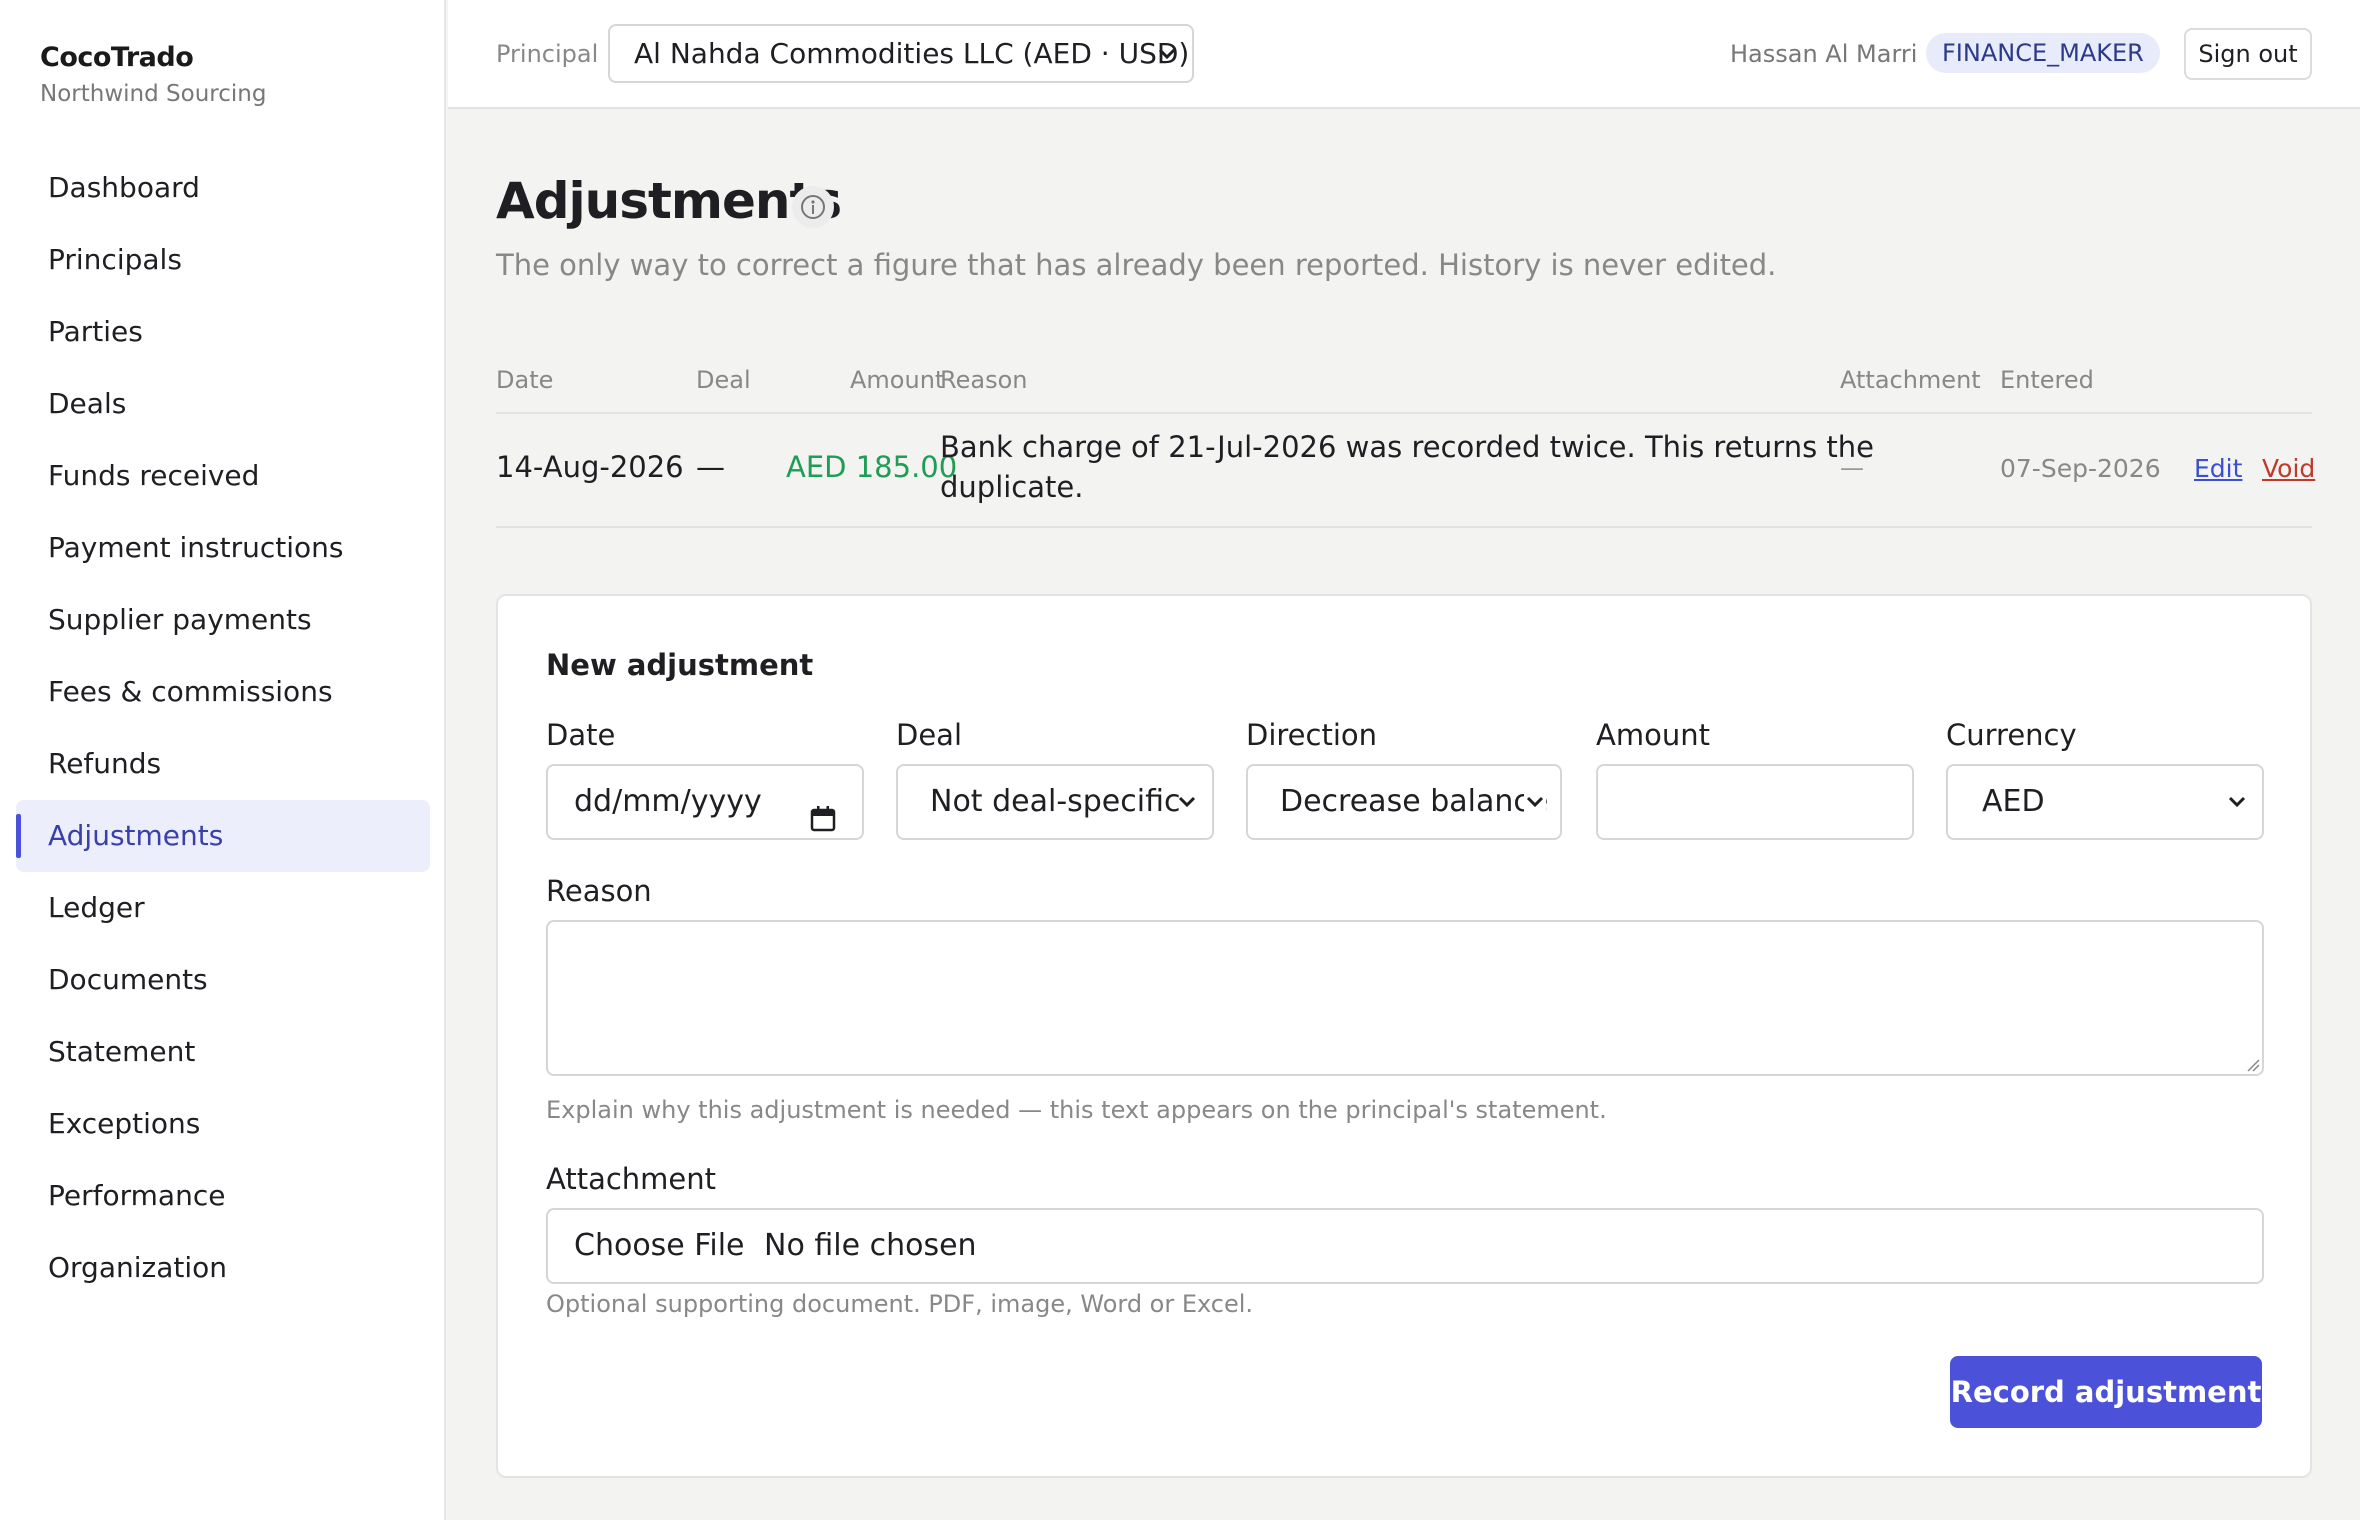  I want to click on direction-select-value: Decrease balance, so click(1414, 801).